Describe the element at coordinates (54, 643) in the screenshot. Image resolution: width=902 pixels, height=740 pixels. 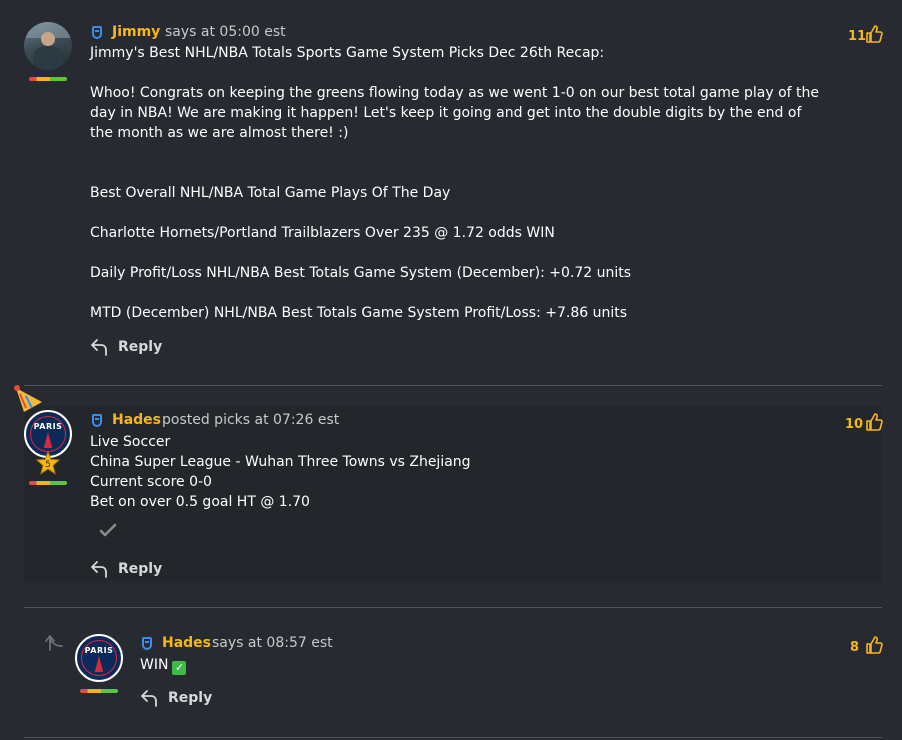
I see `thread-reply-icon` at that location.